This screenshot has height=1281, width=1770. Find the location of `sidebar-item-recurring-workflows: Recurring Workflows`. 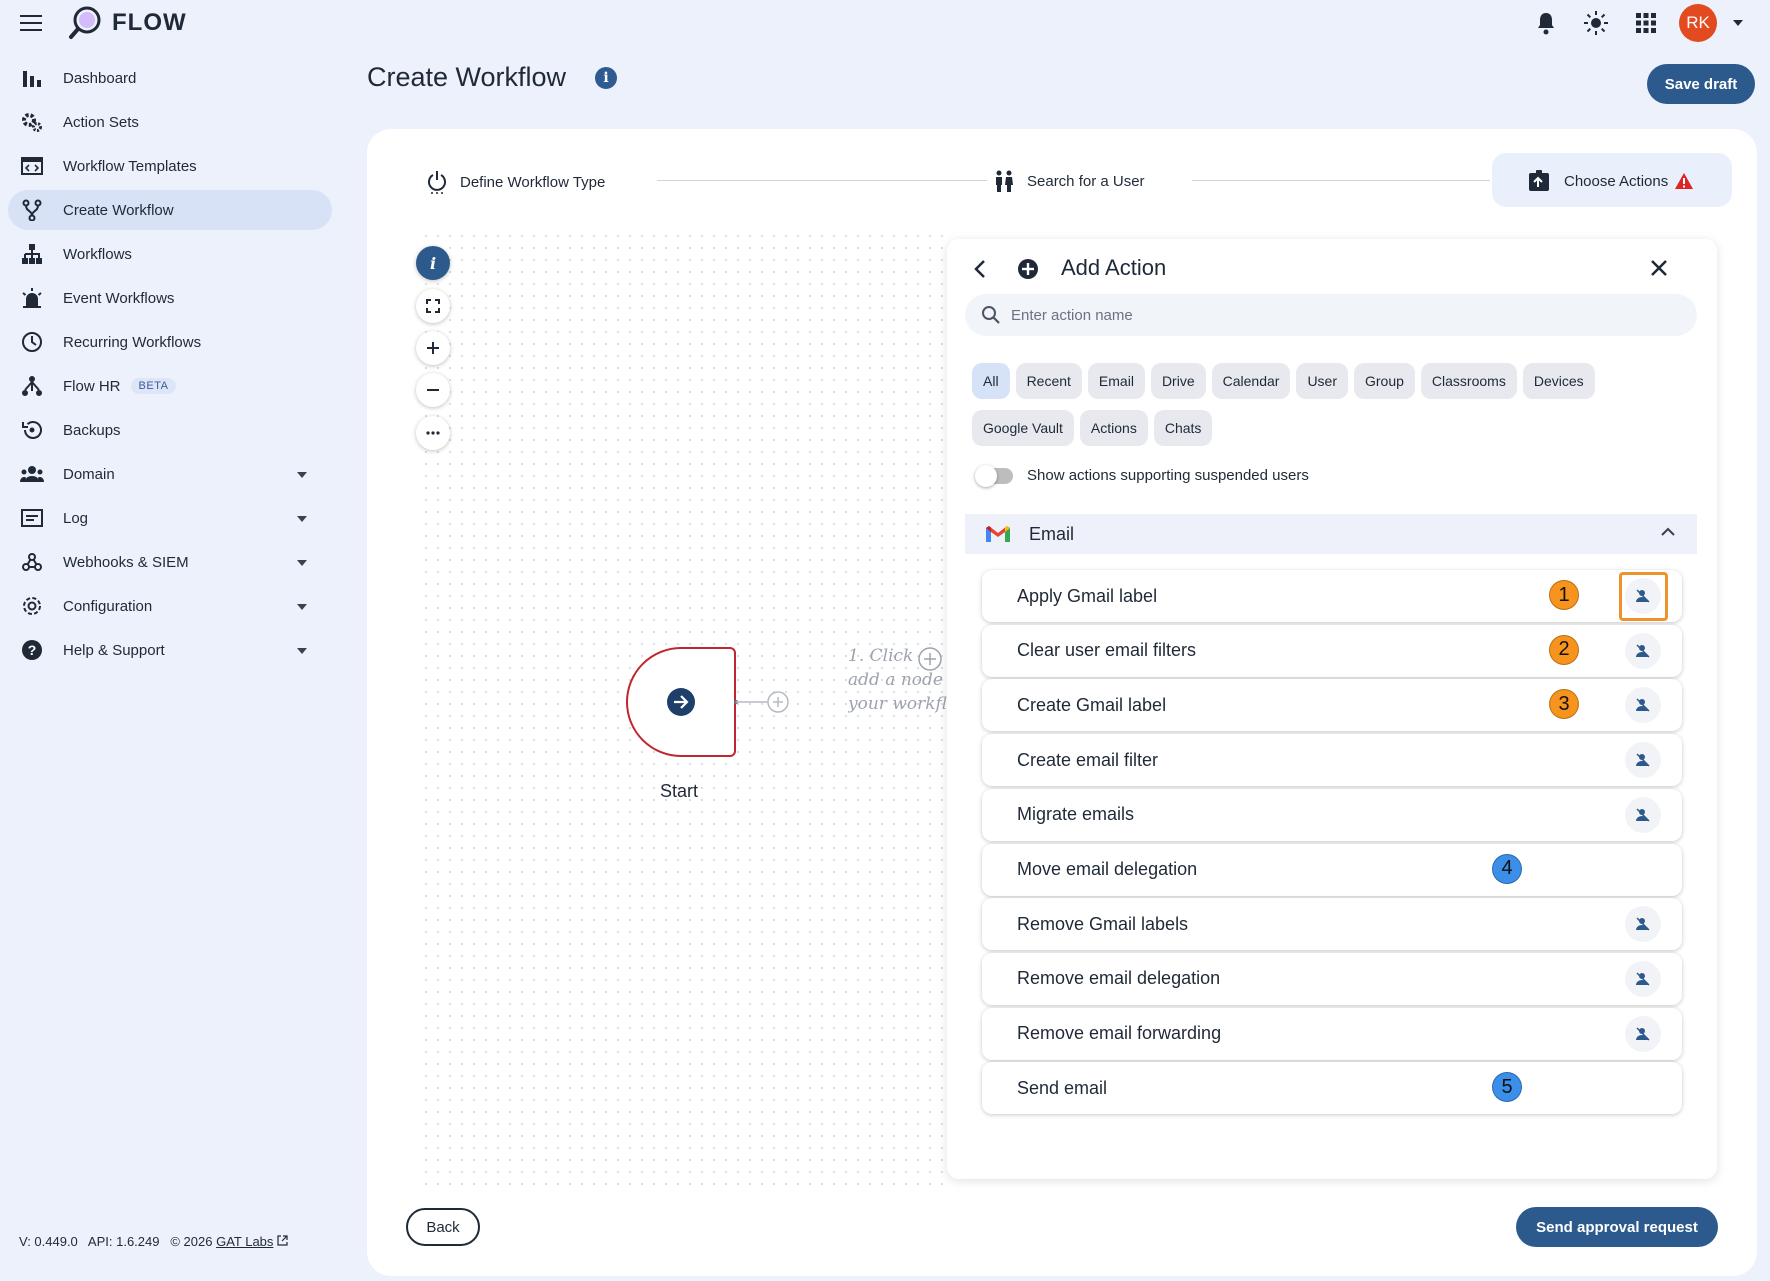

sidebar-item-recurring-workflows: Recurring Workflows is located at coordinates (170, 342).